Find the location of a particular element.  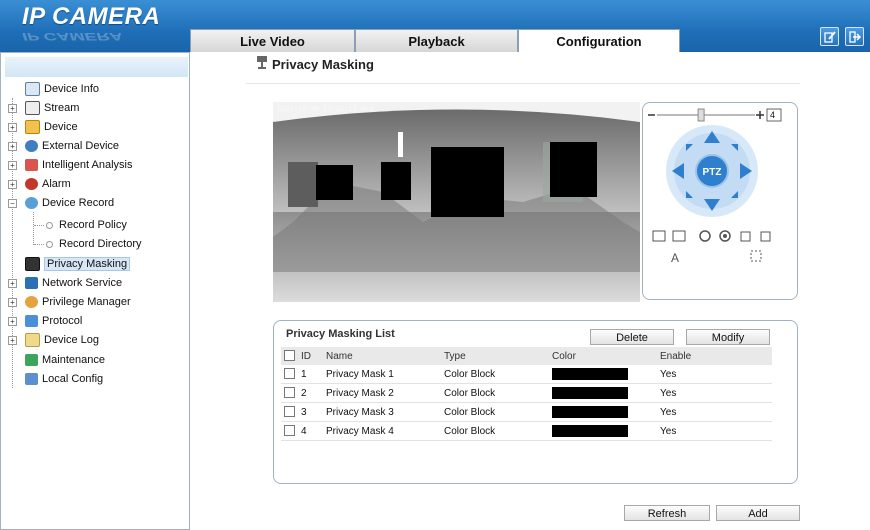

sidebar-item-local-config: Local Config is located at coordinates (64, 379).